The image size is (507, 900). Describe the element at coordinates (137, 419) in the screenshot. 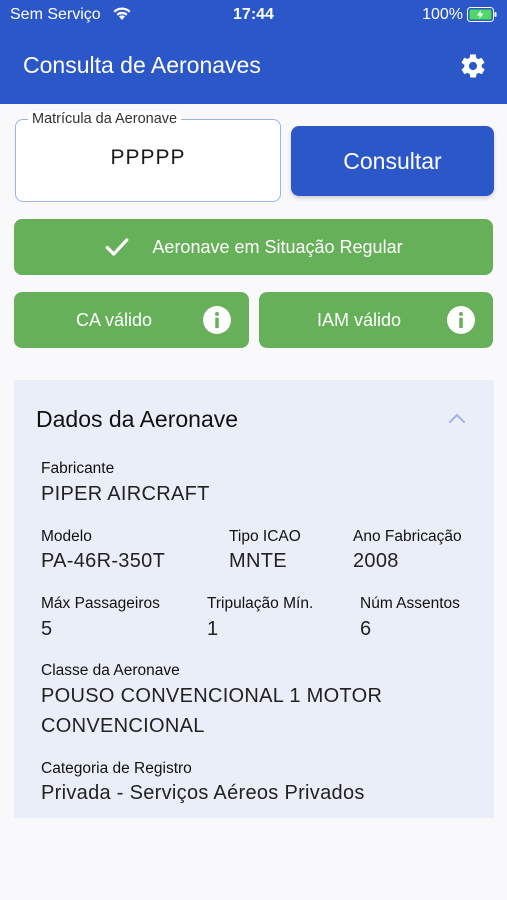

I see `card-title: Dados da Aeronave` at that location.